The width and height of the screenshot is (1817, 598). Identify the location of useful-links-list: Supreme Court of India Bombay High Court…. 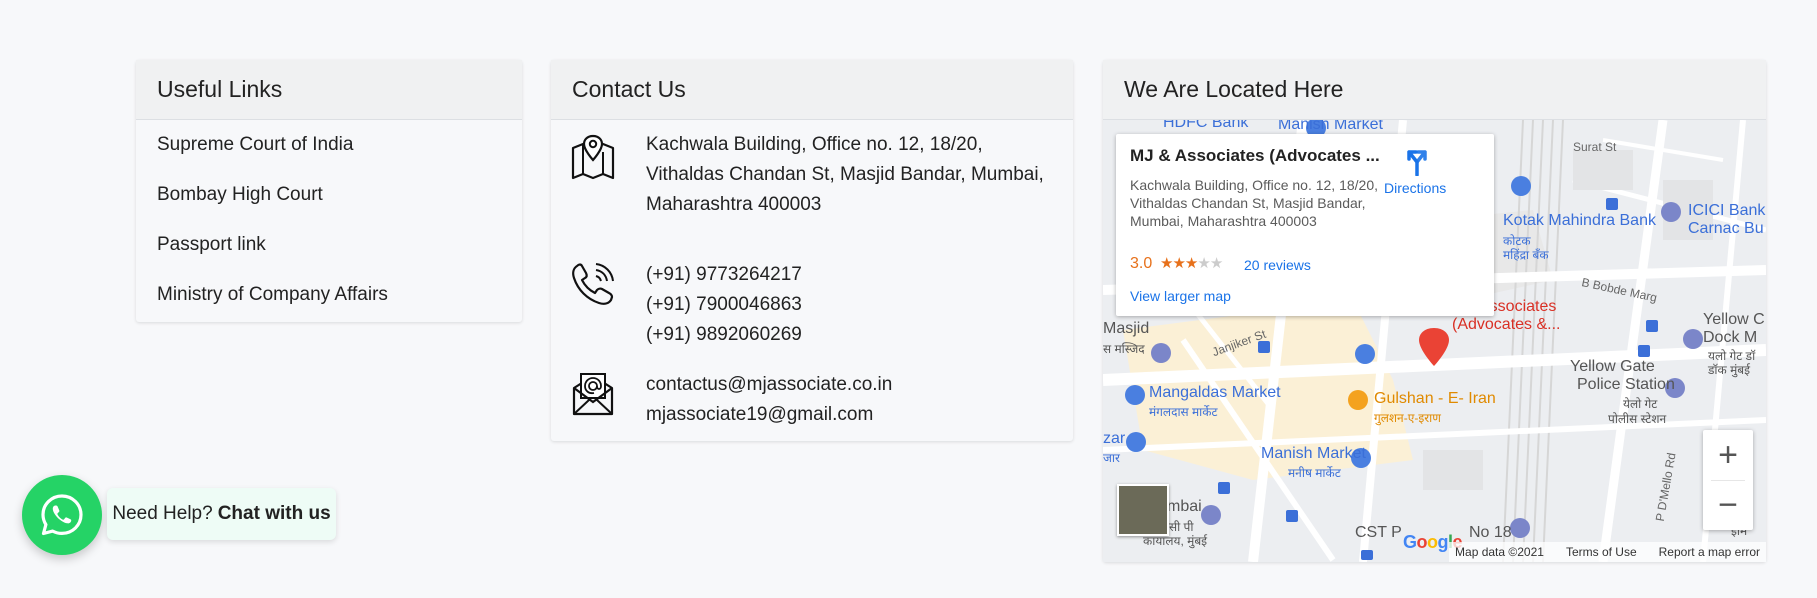
(329, 220).